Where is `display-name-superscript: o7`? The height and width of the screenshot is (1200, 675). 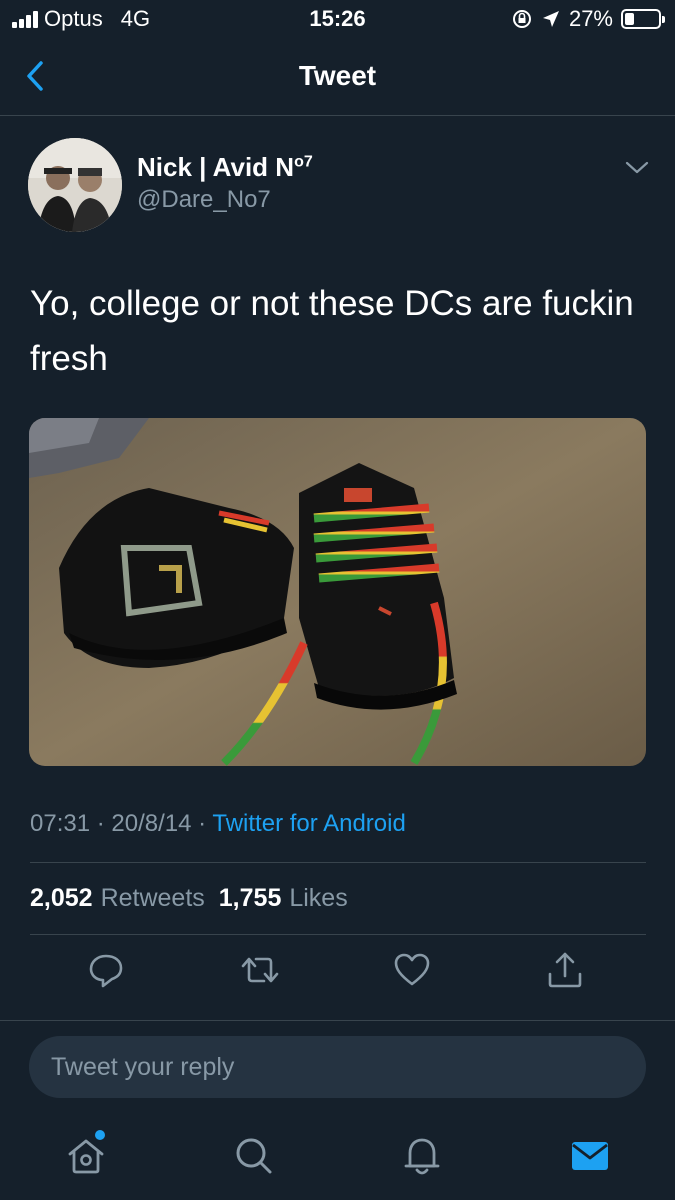 display-name-superscript: o7 is located at coordinates (303, 162).